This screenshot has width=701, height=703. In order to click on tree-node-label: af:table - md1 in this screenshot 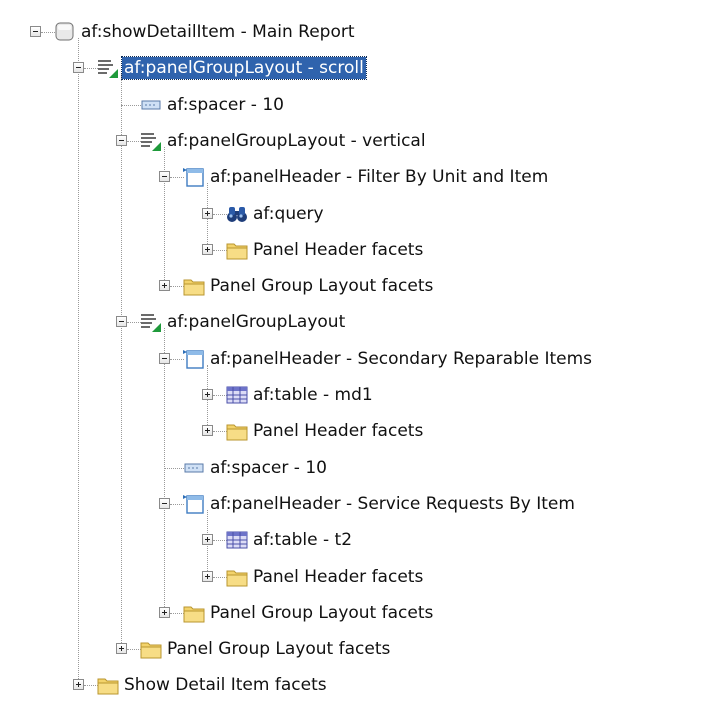, I will do `click(313, 395)`.